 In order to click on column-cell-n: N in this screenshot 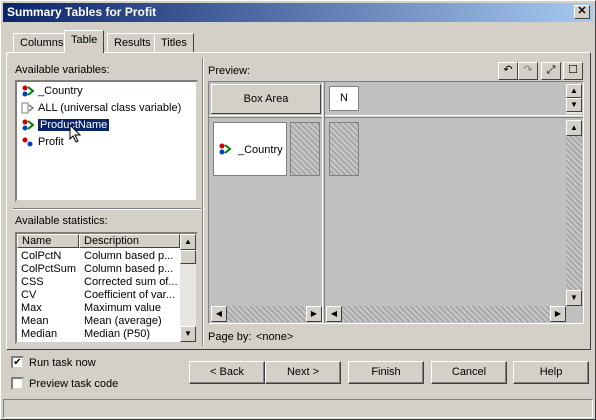, I will do `click(344, 98)`.